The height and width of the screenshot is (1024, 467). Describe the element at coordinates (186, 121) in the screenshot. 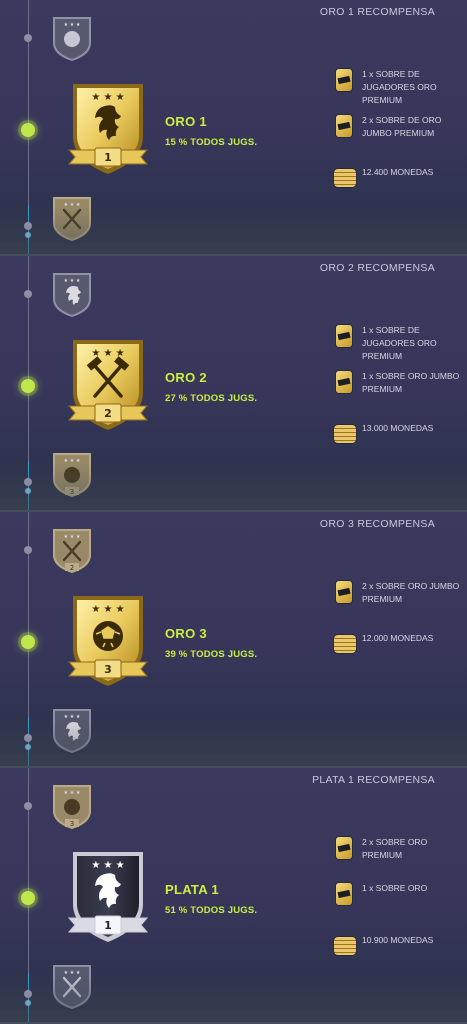

I see `rank-name: ORO 1` at that location.